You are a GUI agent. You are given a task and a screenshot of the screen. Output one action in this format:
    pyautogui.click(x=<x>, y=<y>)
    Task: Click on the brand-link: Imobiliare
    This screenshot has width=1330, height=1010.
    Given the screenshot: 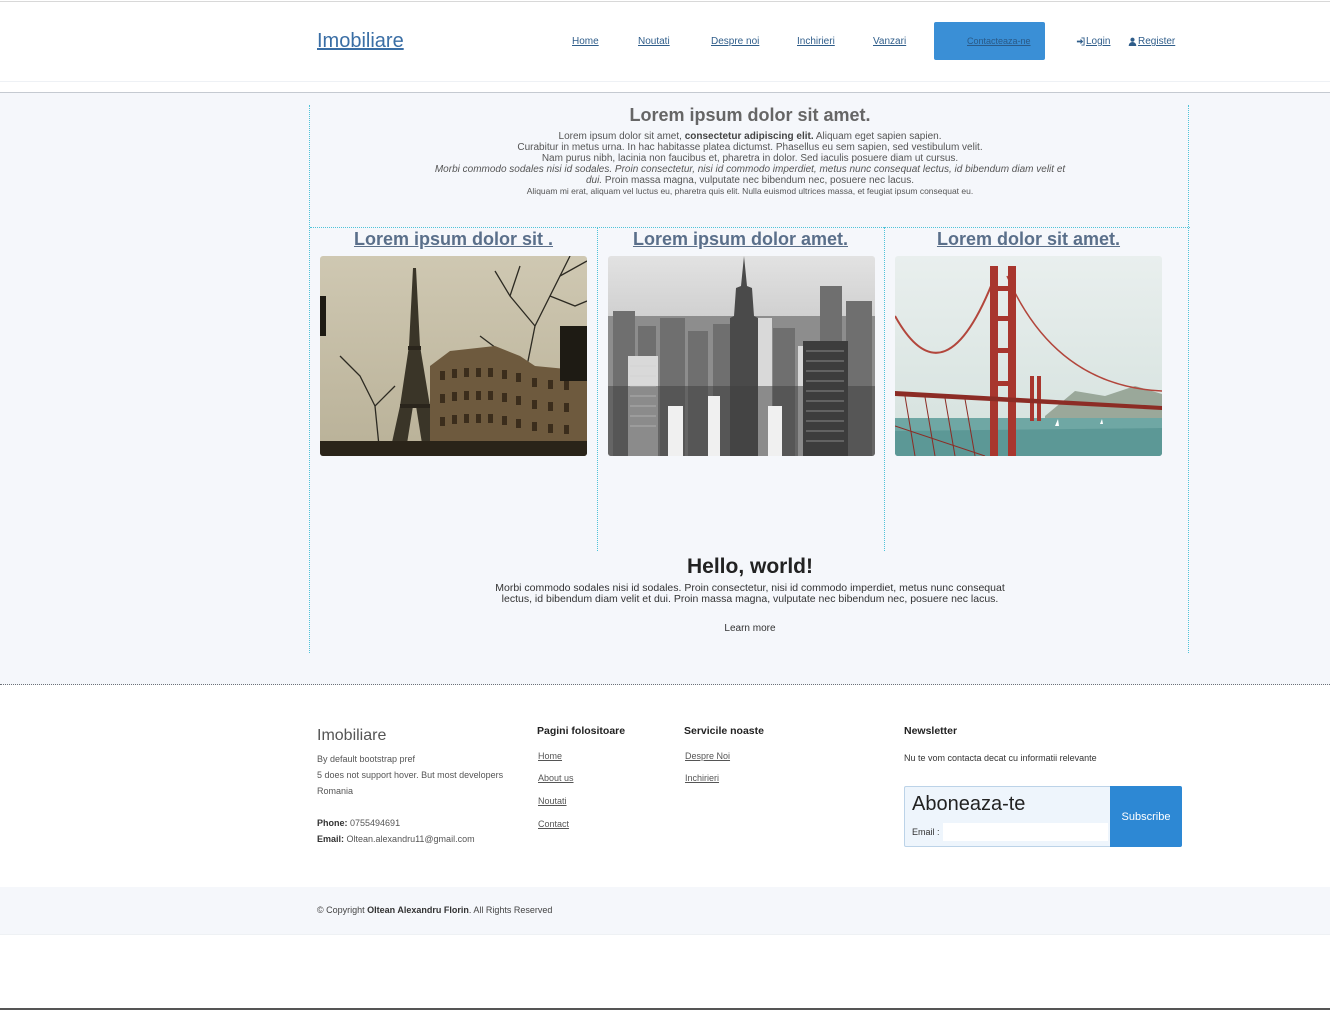 What is the action you would take?
    pyautogui.click(x=360, y=41)
    